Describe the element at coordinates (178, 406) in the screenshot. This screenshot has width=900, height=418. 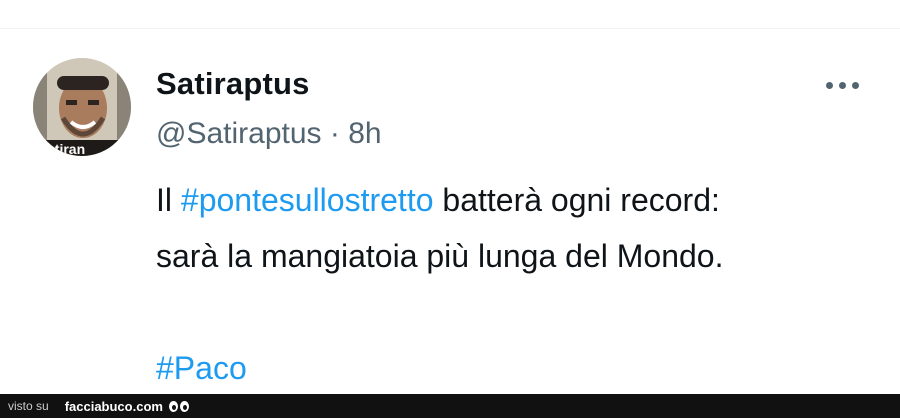
I see `eyes-icon` at that location.